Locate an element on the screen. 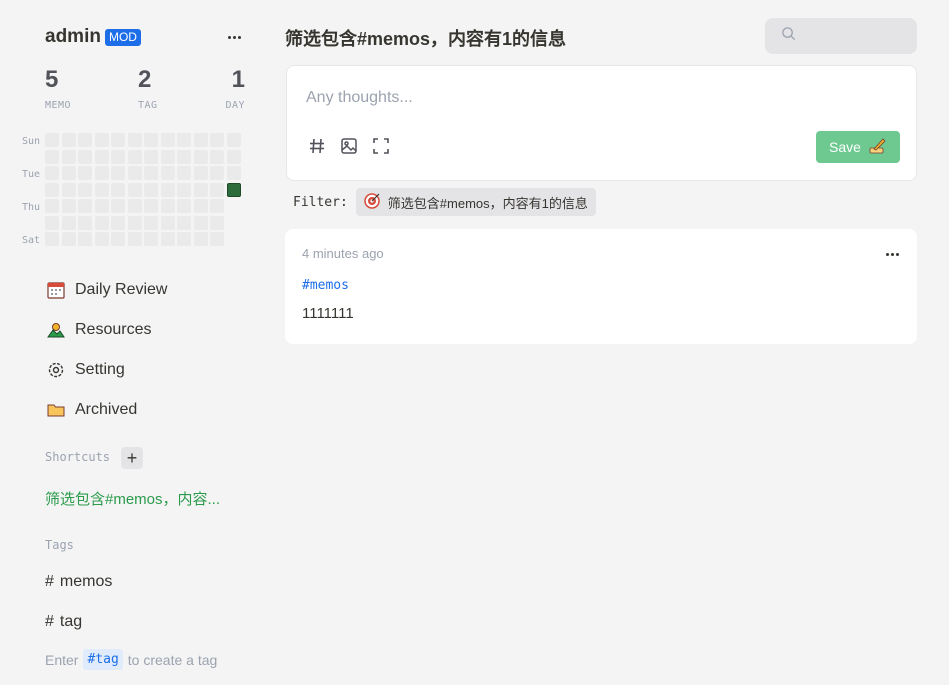  search-icon is located at coordinates (788, 36).